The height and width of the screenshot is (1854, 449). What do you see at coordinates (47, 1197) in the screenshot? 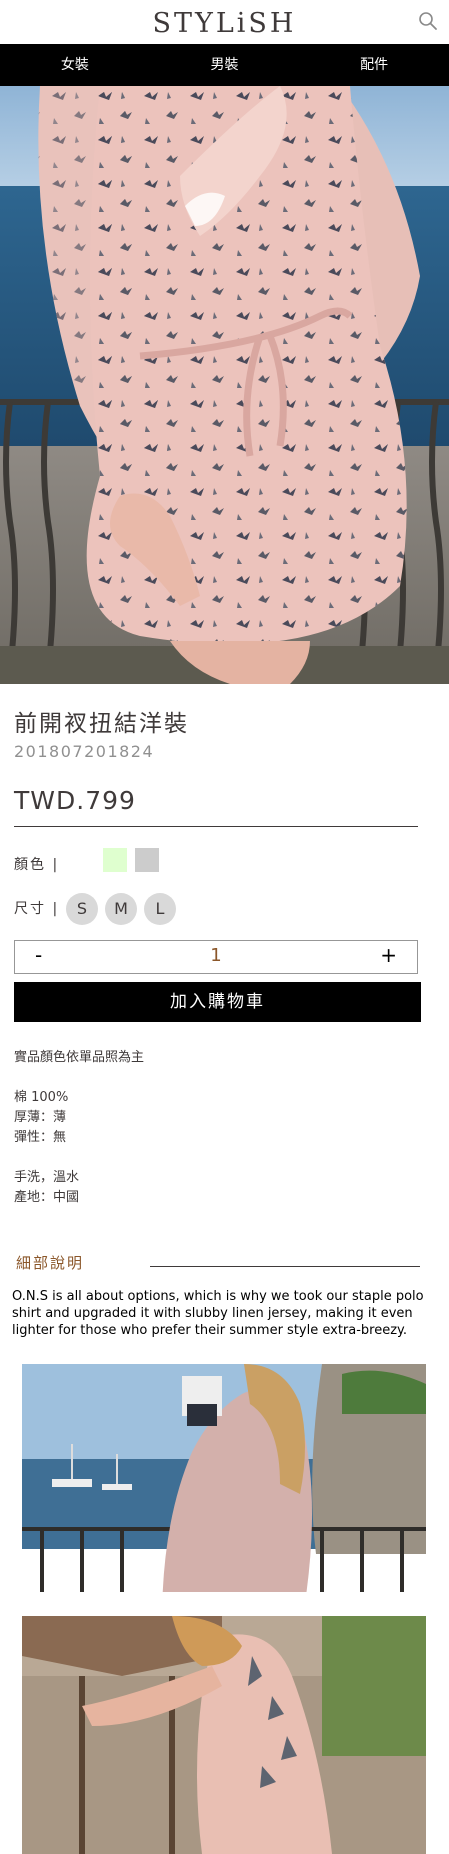
I see `note-line: 產地：中國` at bounding box center [47, 1197].